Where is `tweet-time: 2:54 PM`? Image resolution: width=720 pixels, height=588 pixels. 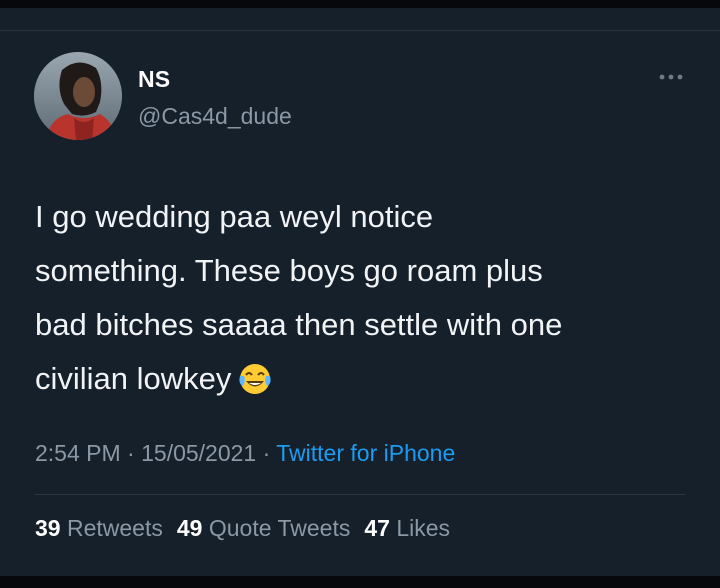 tweet-time: 2:54 PM is located at coordinates (78, 453).